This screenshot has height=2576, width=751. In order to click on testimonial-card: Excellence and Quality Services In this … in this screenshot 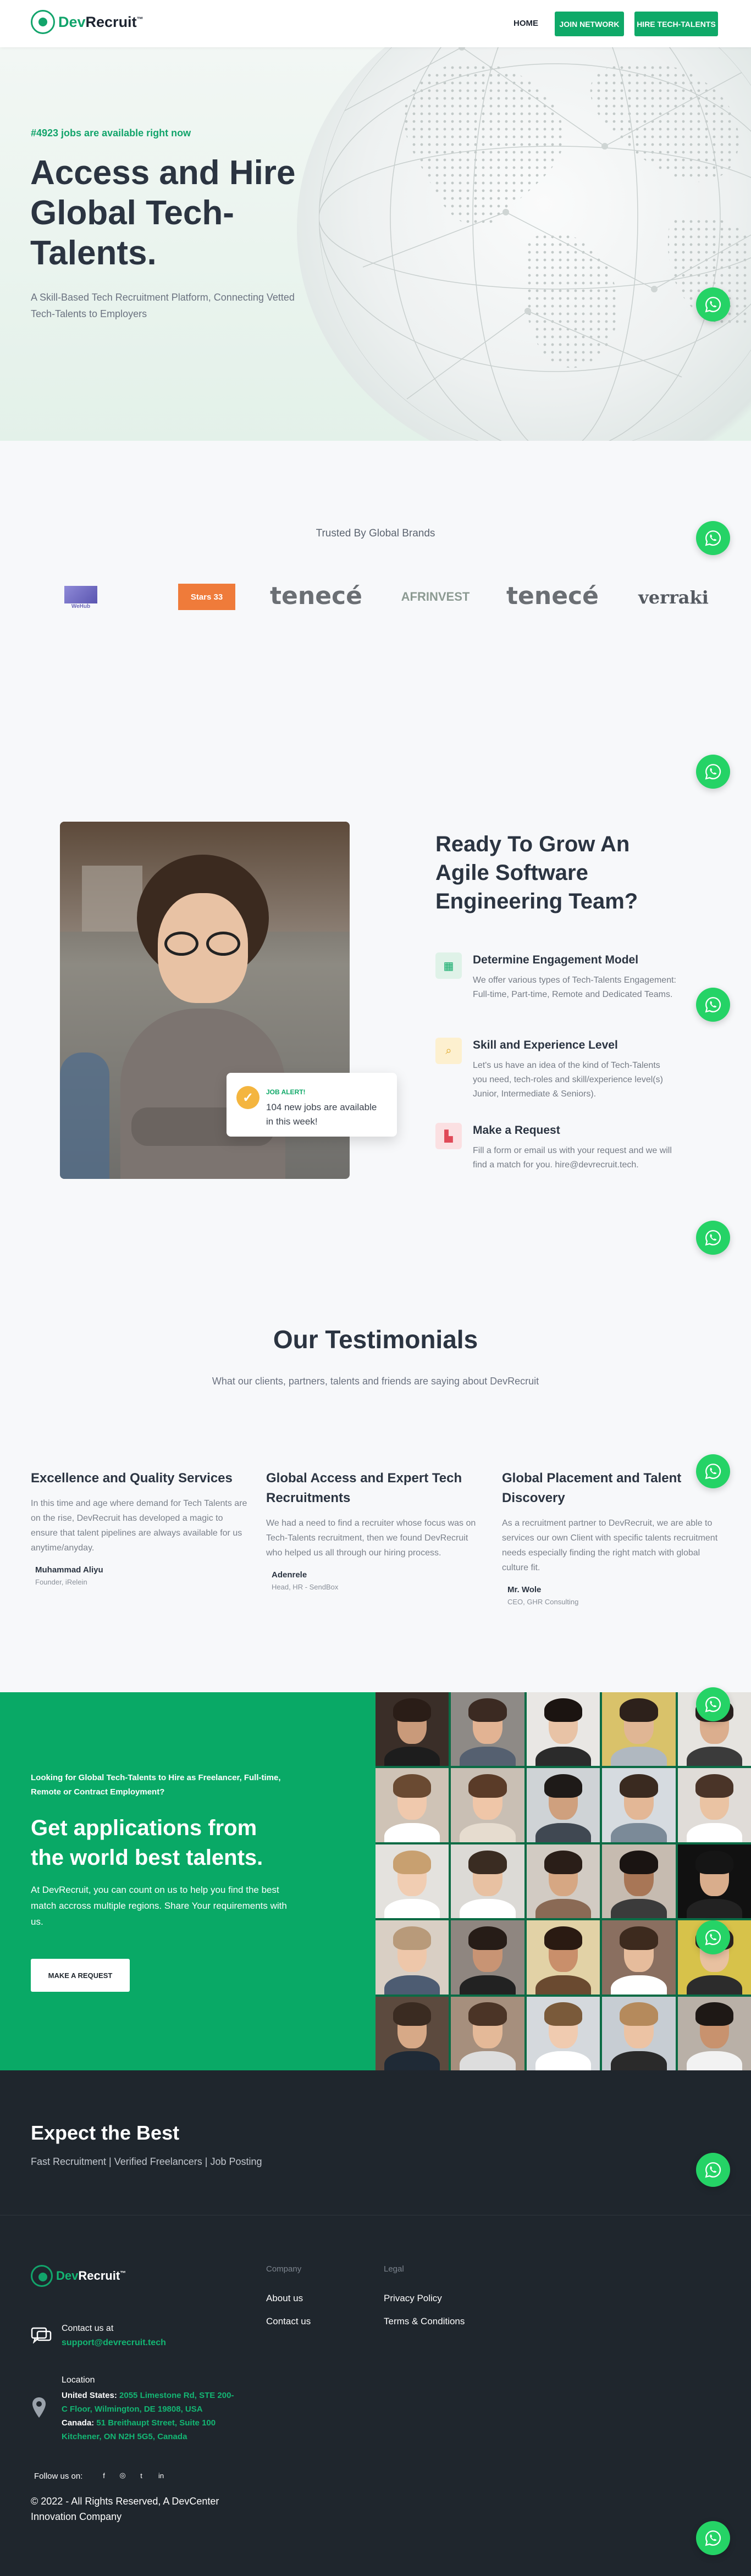, I will do `click(141, 1527)`.